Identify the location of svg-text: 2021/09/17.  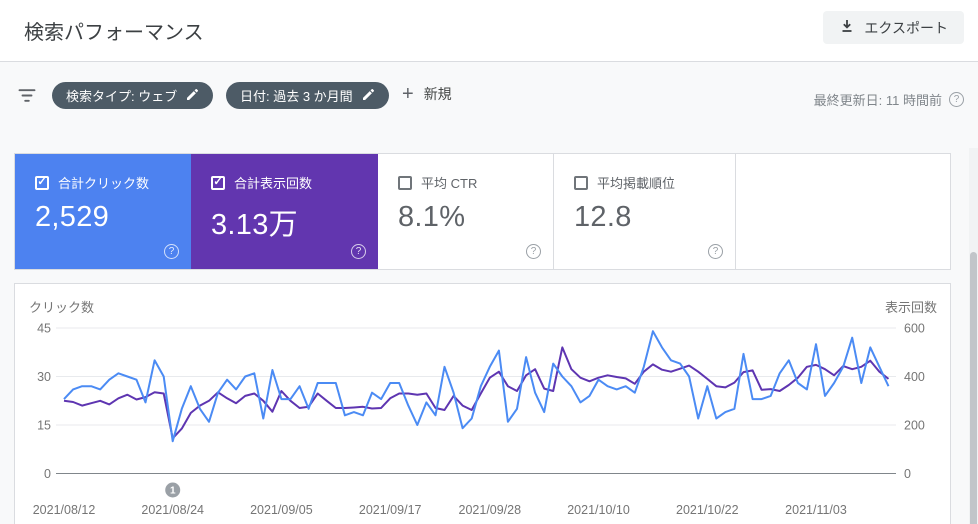
(390, 510).